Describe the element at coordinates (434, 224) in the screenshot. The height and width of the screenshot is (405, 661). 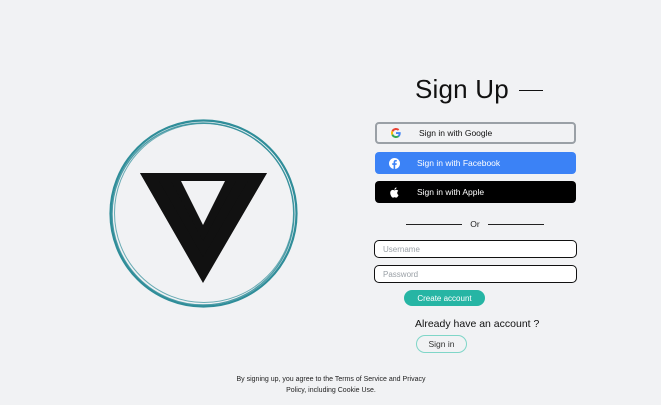
I see `divider-line-left` at that location.